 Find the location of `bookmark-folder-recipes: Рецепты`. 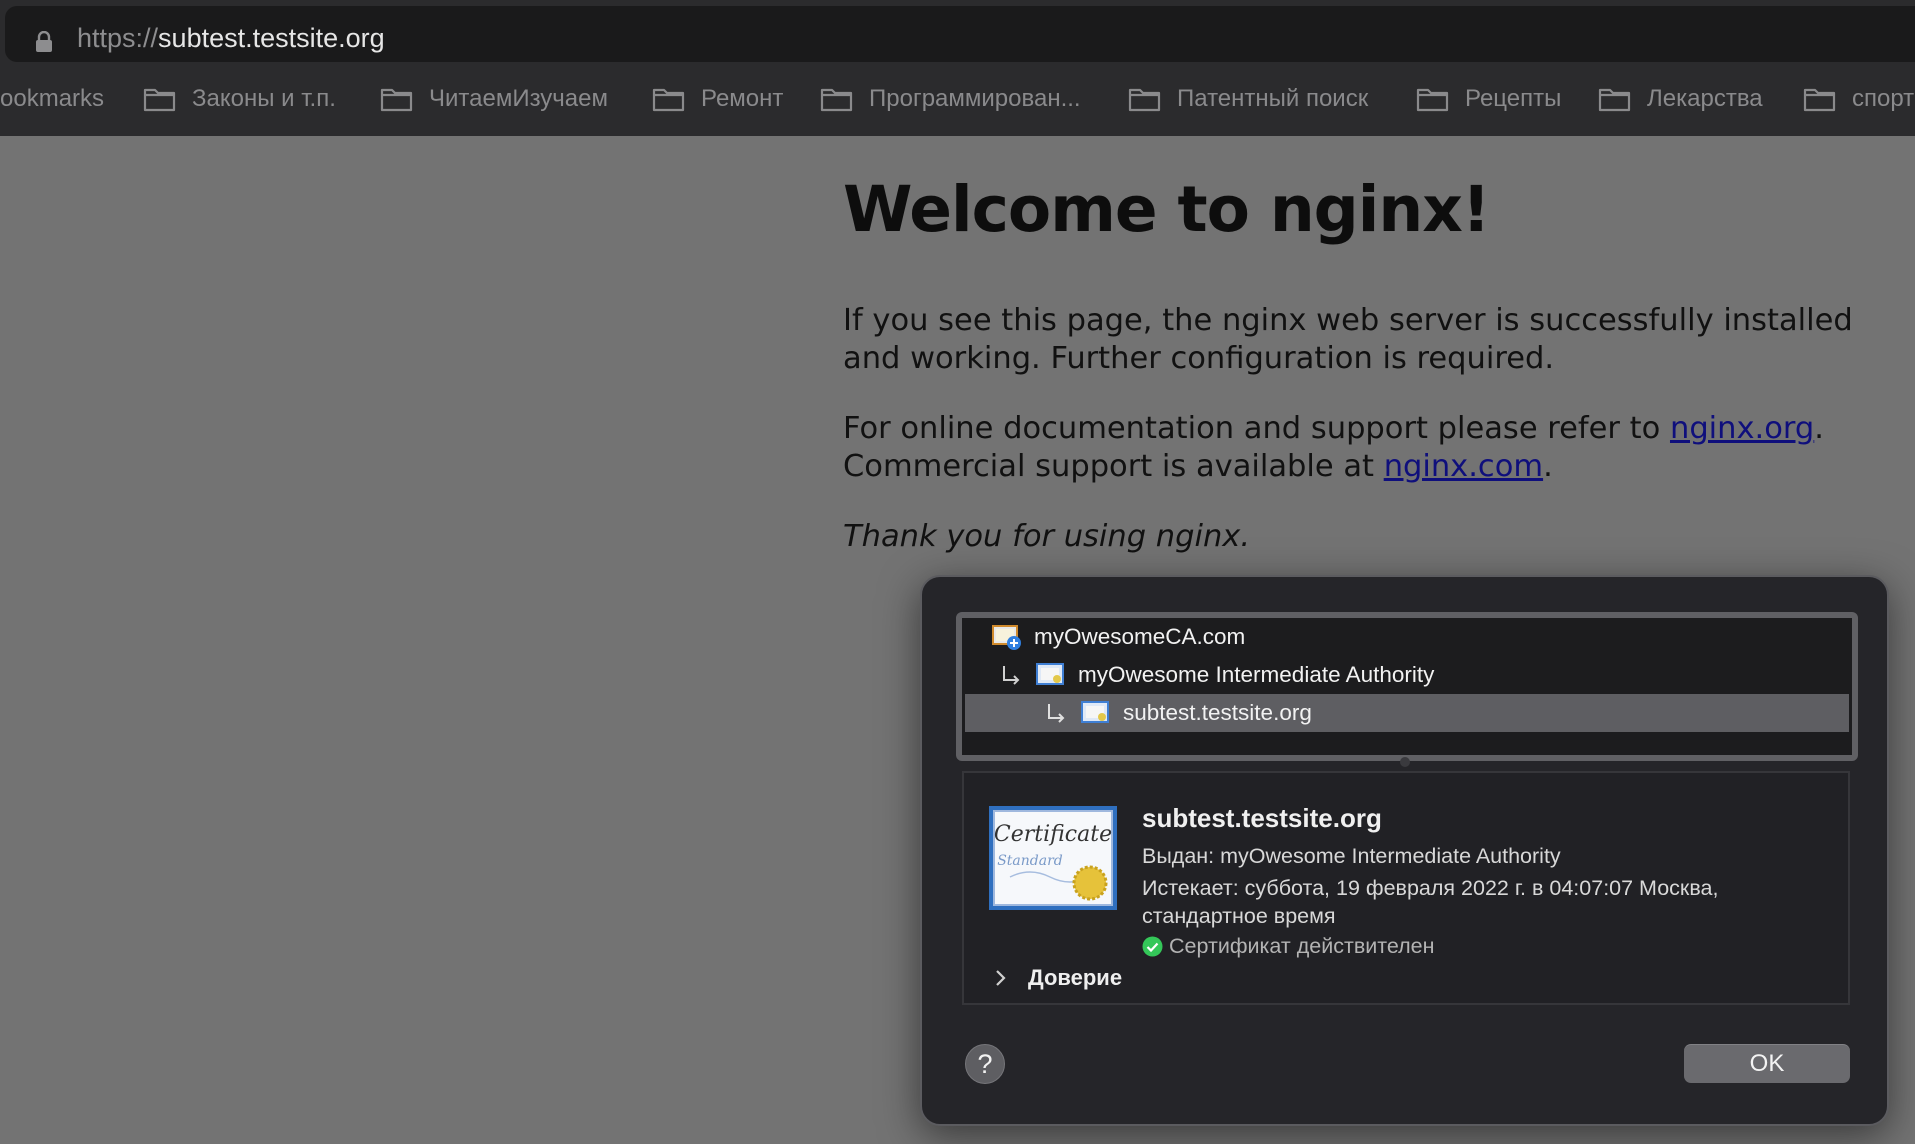

bookmark-folder-recipes: Рецепты is located at coordinates (1488, 99).